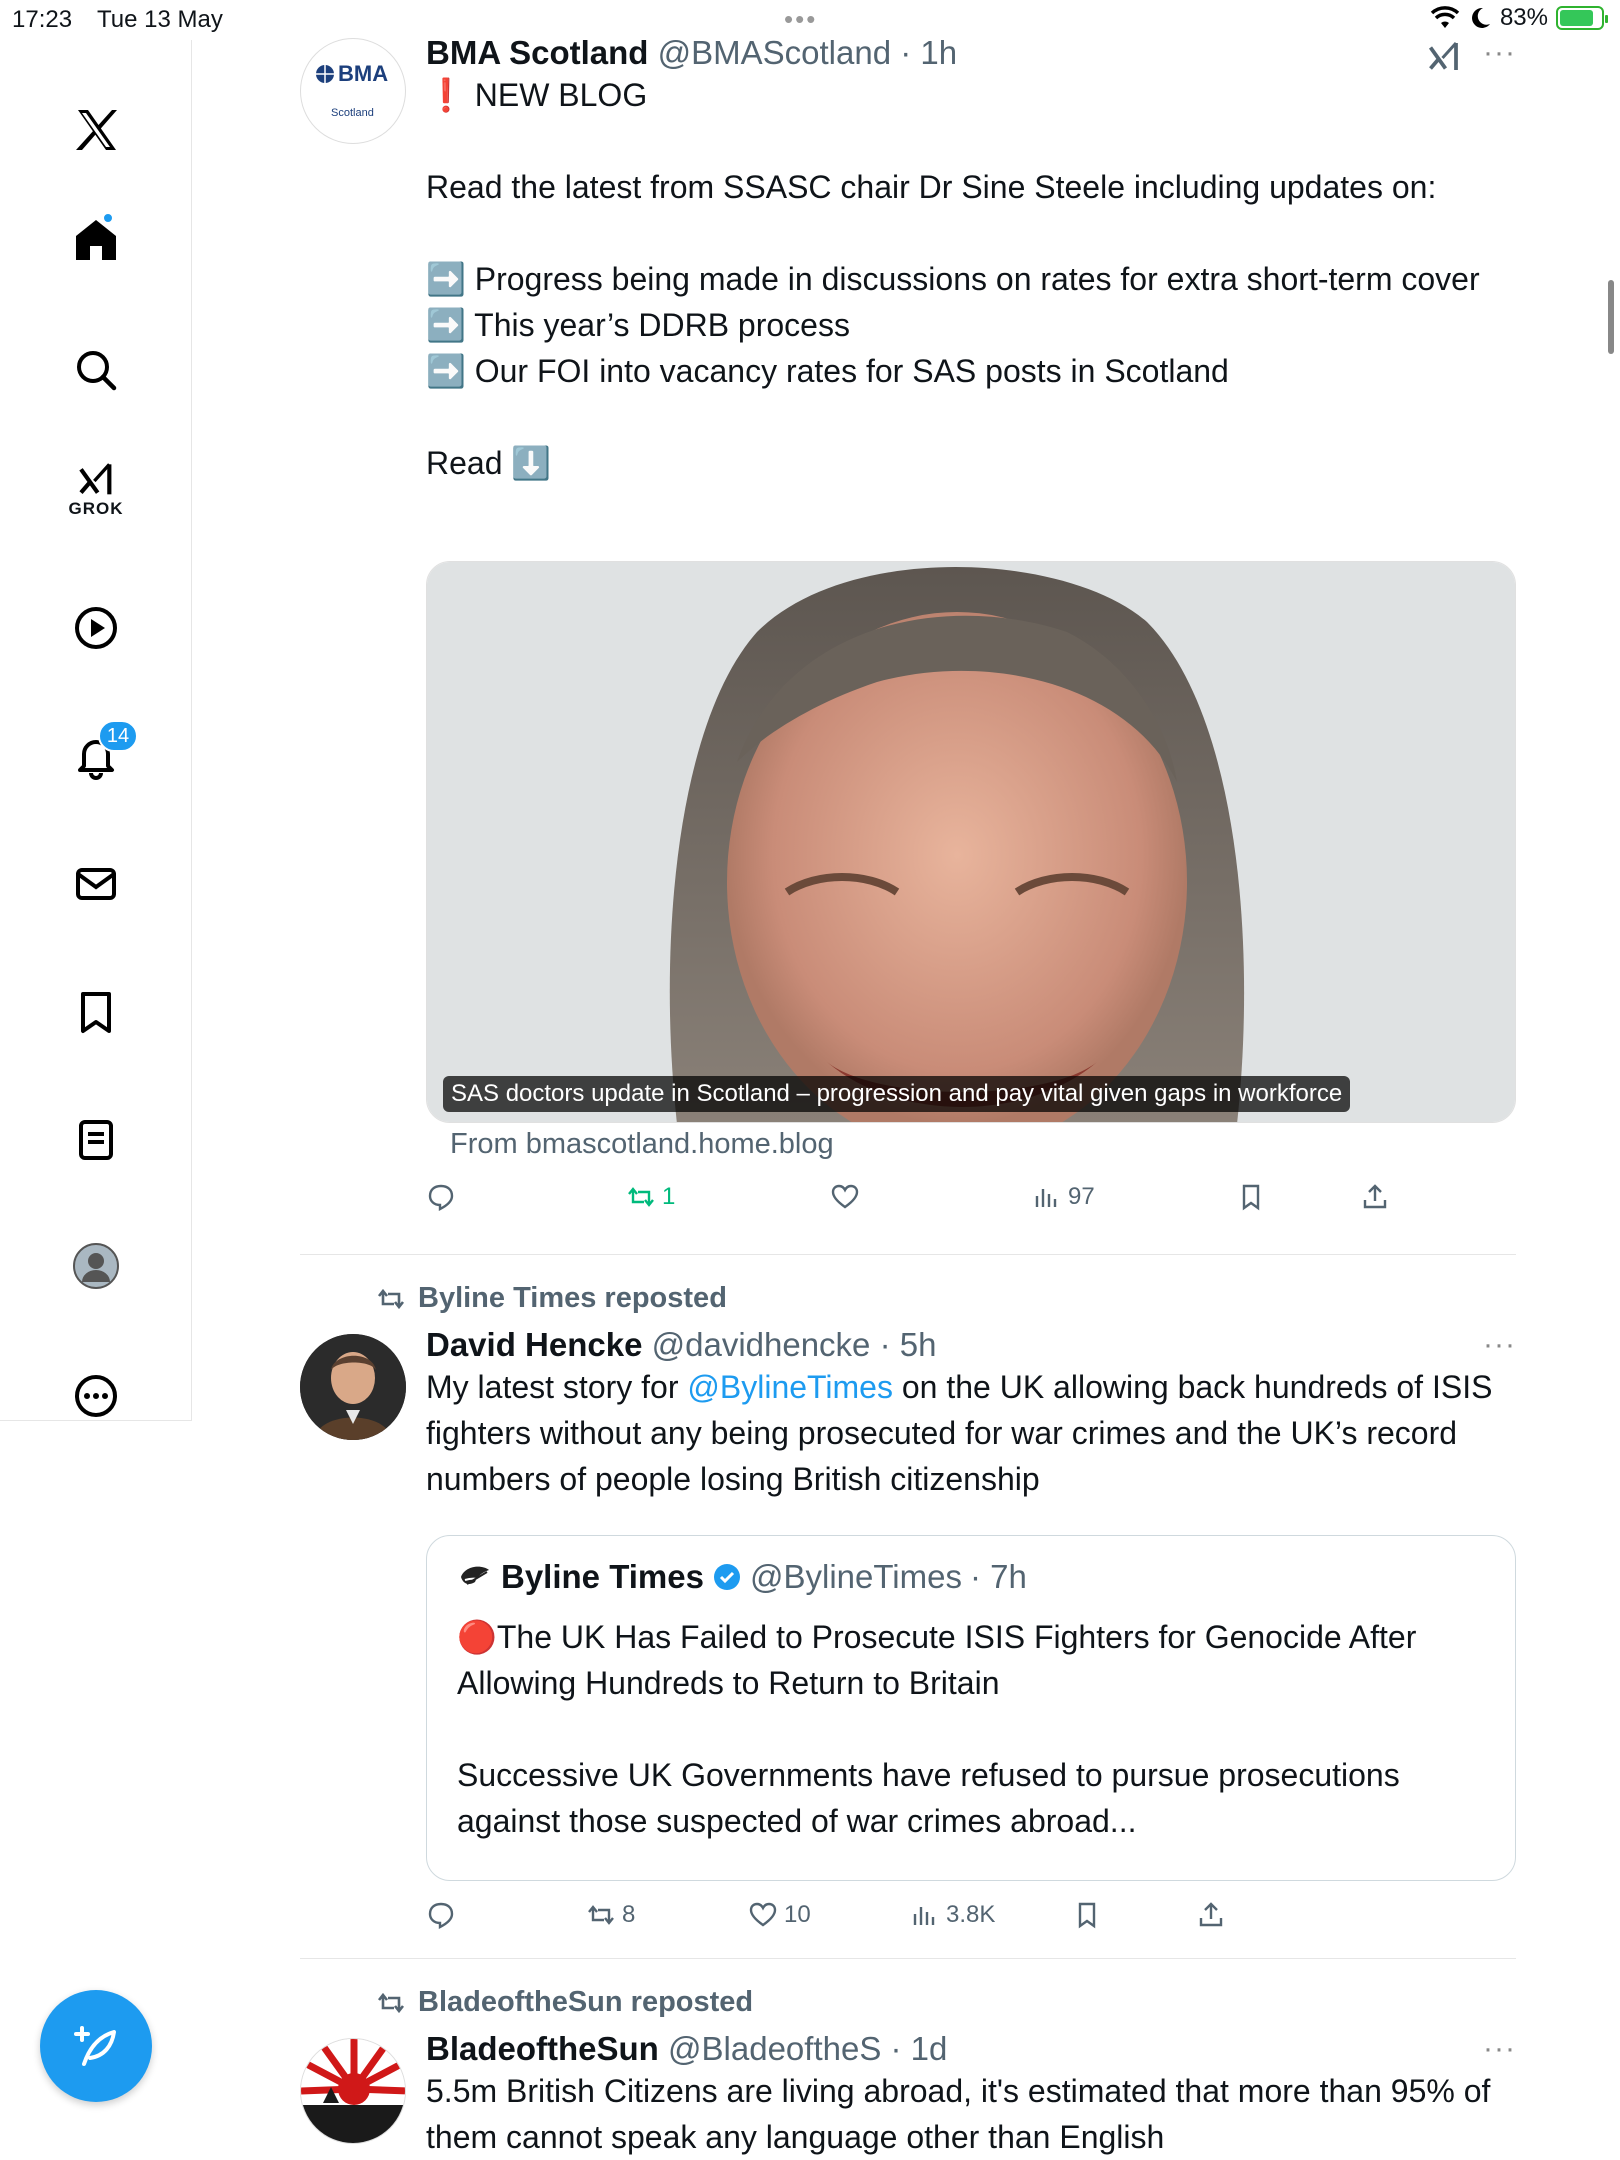  Describe the element at coordinates (325, 74) in the screenshot. I see `bma-globe-icon` at that location.